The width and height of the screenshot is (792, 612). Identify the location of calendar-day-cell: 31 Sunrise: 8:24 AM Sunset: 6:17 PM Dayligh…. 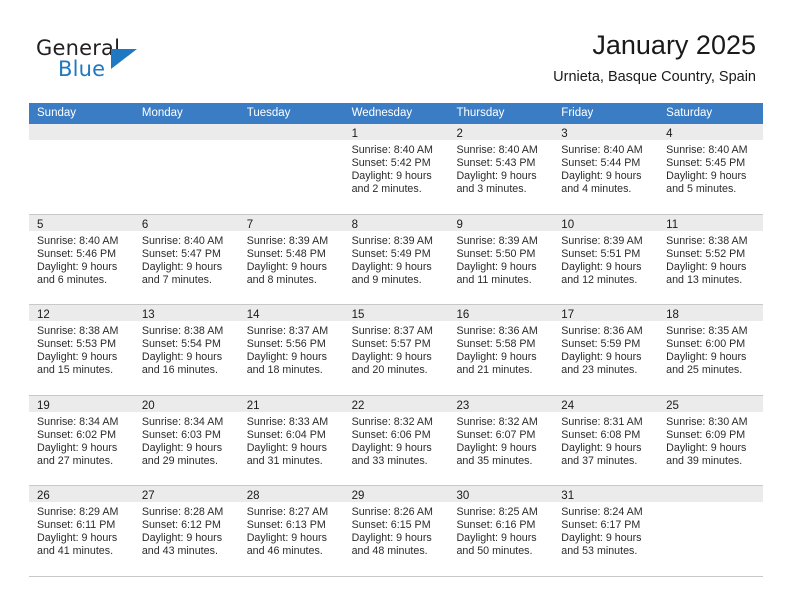
(606, 531).